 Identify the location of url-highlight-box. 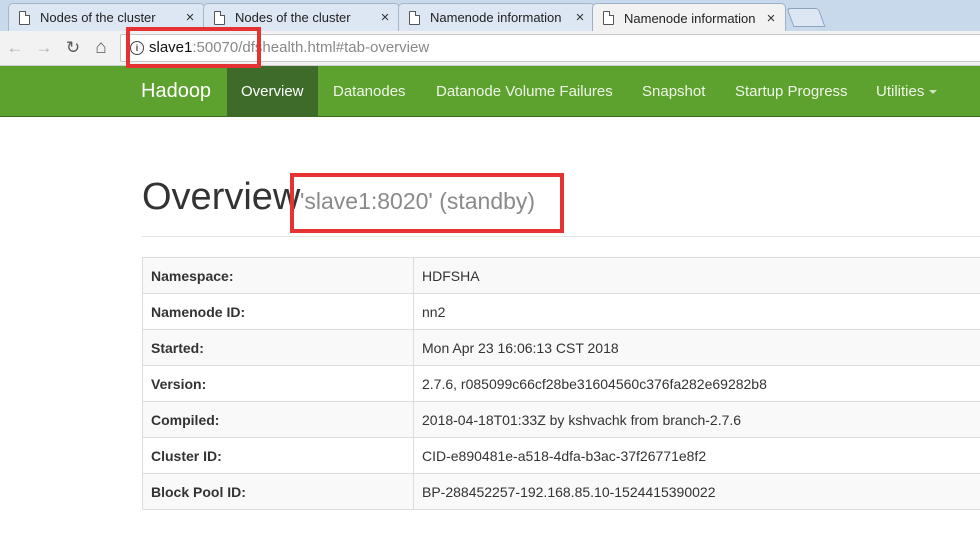
(193, 47).